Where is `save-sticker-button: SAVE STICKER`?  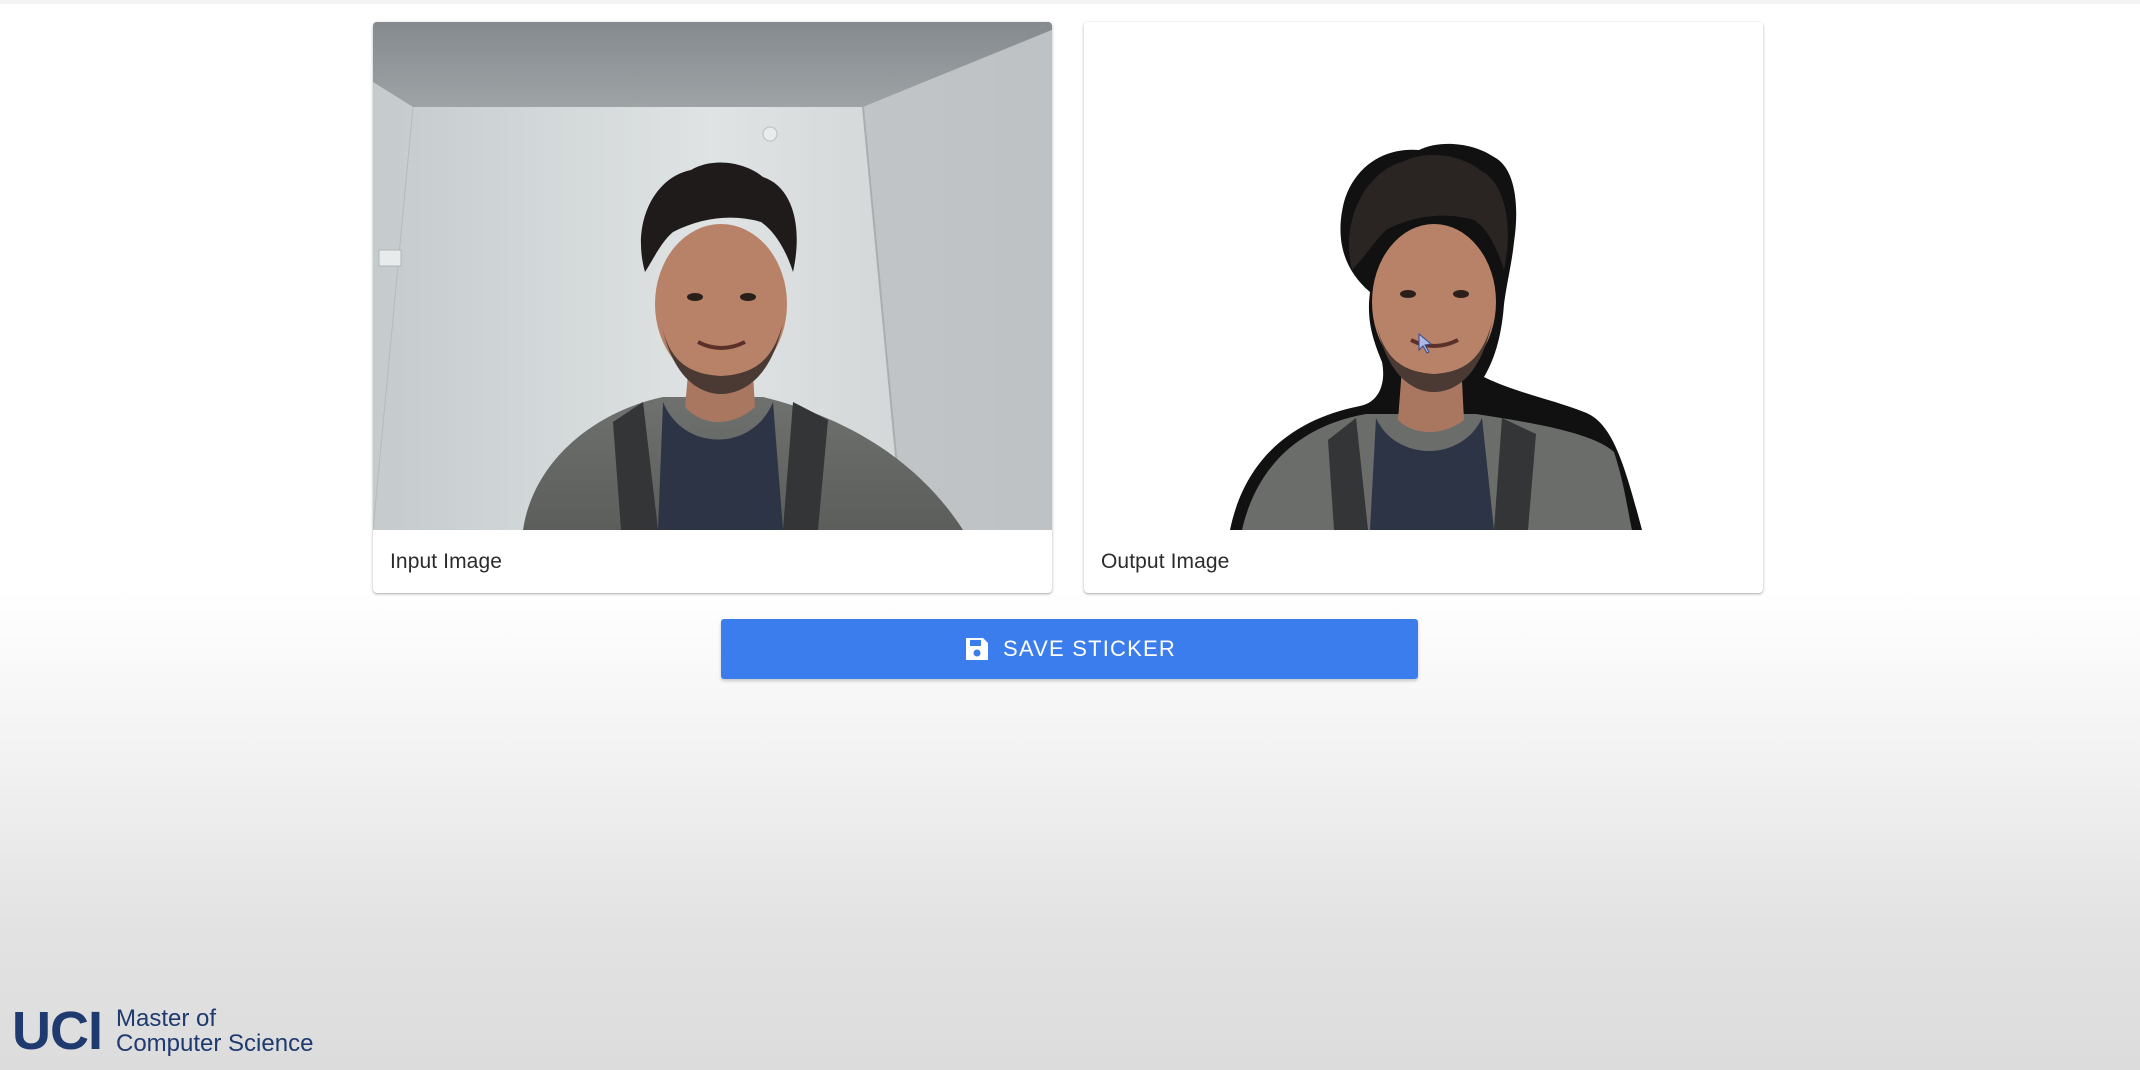 save-sticker-button: SAVE STICKER is located at coordinates (1069, 649).